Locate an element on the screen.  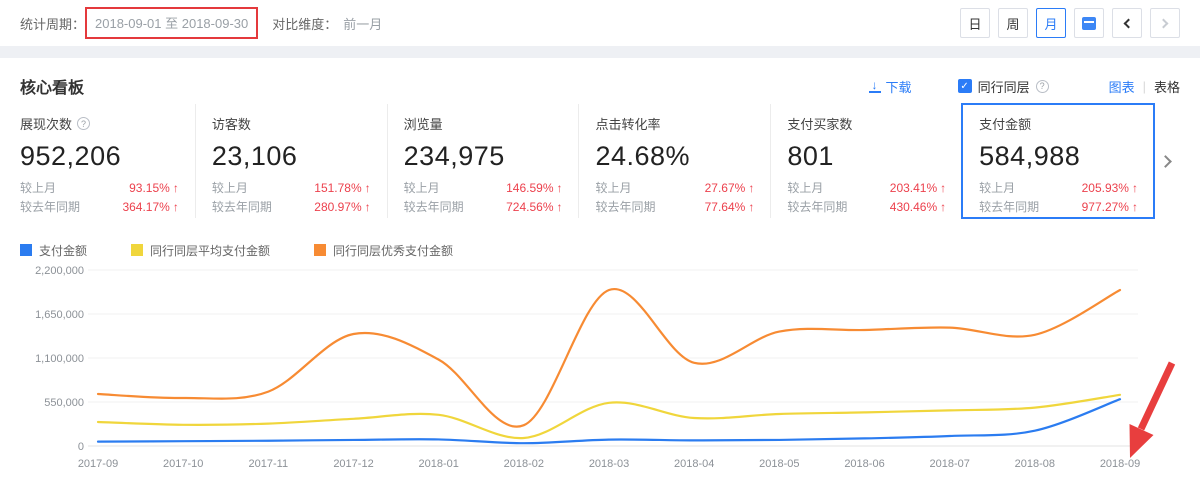
metric-title: 支付金额 is located at coordinates (1005, 124).